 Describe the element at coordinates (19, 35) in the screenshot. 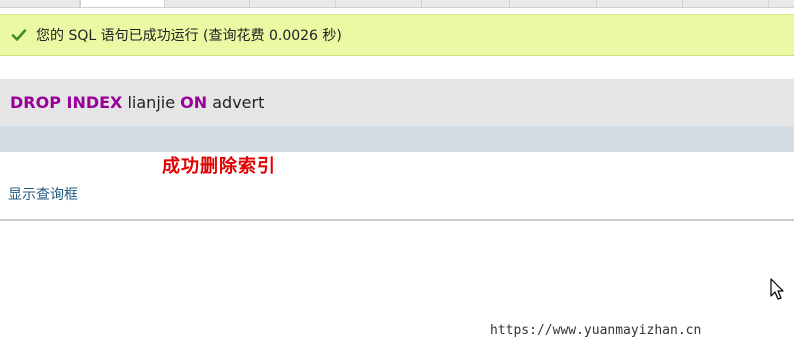

I see `check-icon` at that location.